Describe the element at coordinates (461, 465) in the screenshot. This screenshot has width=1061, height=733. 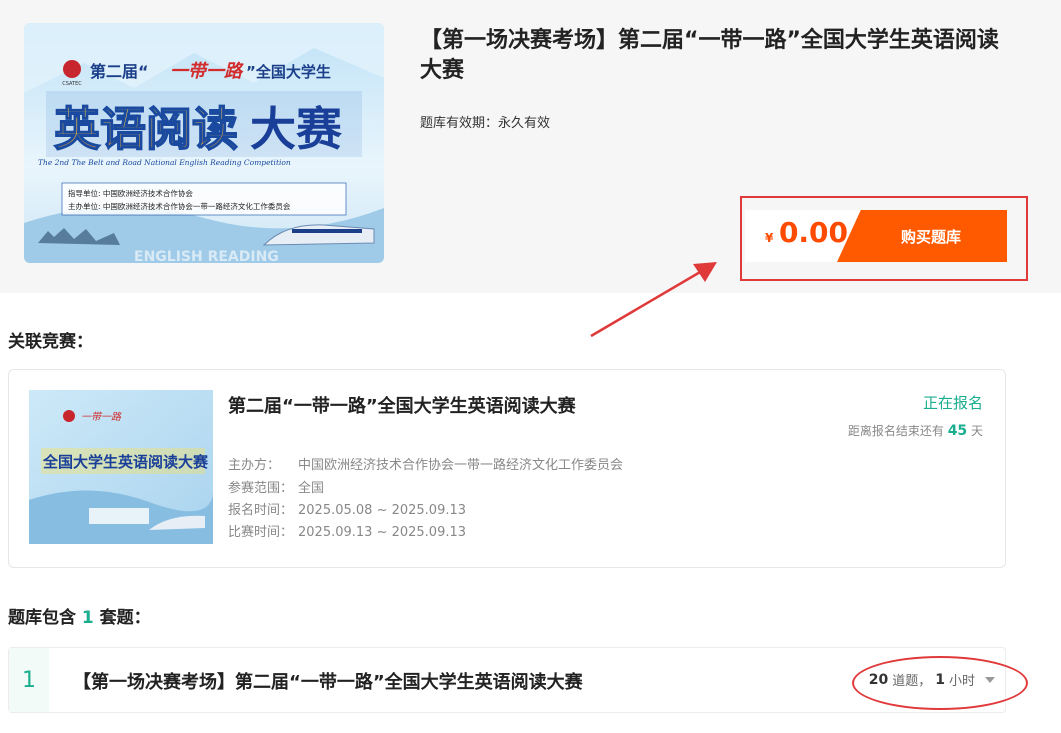
I see `organizer-value: 中国欧洲经济技术合作协会一带一路经济文化工作委员会` at that location.